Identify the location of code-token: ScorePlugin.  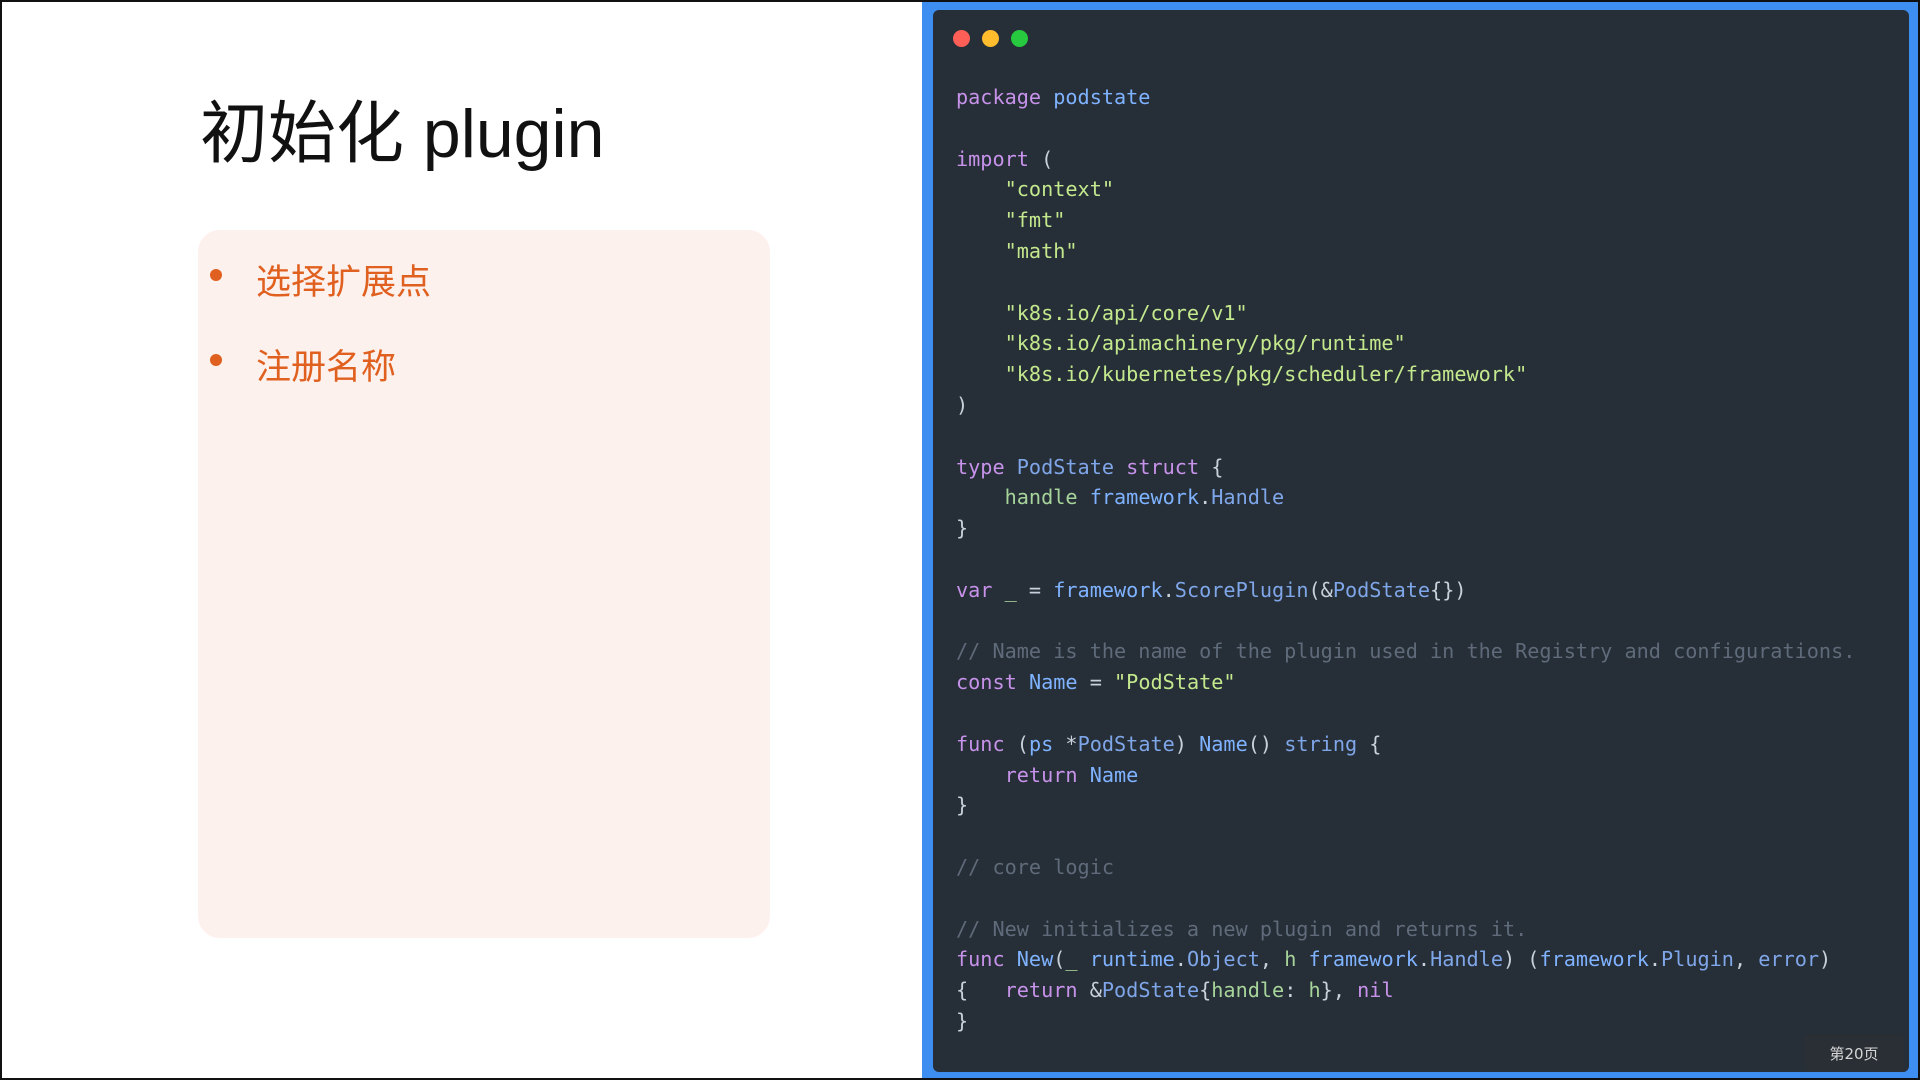
(1241, 589).